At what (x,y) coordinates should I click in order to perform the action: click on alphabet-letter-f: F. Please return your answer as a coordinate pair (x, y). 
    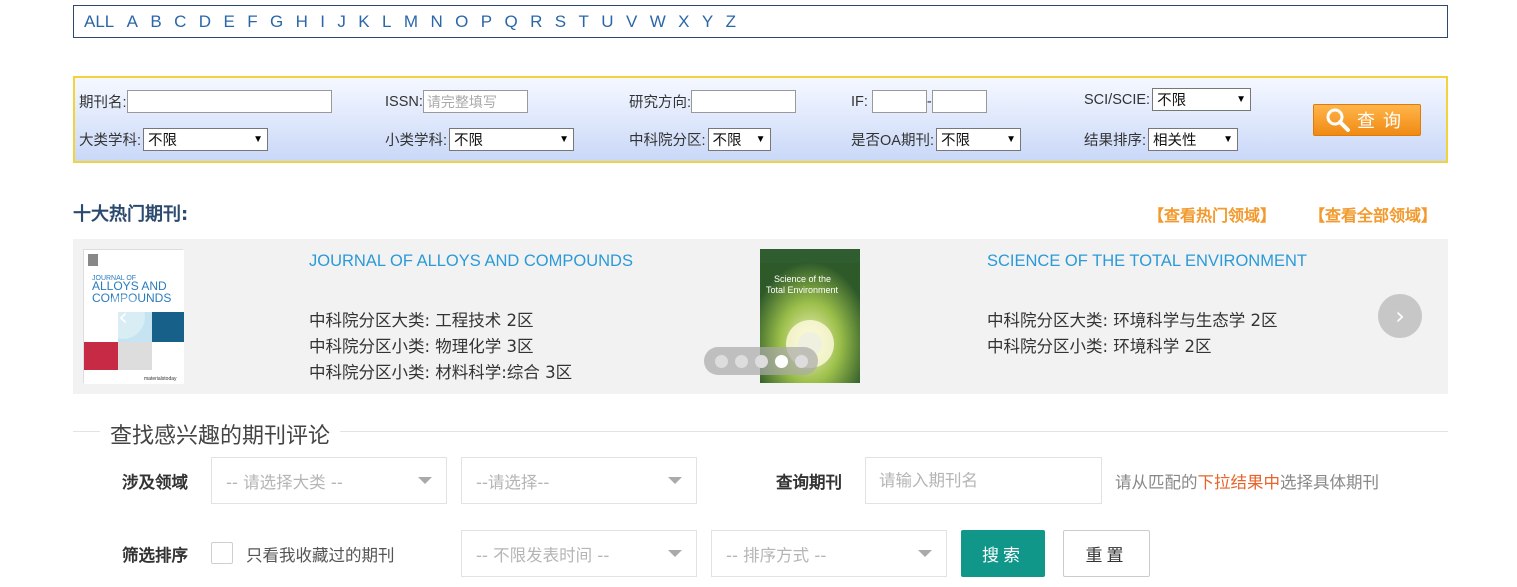
    Looking at the image, I should click on (252, 22).